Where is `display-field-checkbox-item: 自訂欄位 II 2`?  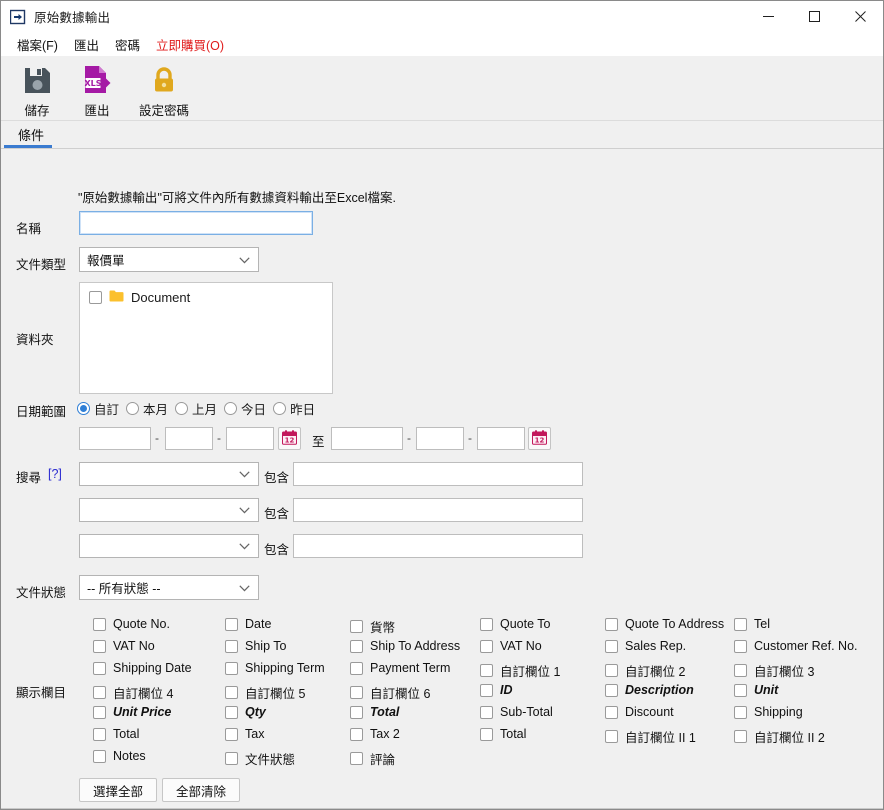 display-field-checkbox-item: 自訂欄位 II 2 is located at coordinates (779, 736).